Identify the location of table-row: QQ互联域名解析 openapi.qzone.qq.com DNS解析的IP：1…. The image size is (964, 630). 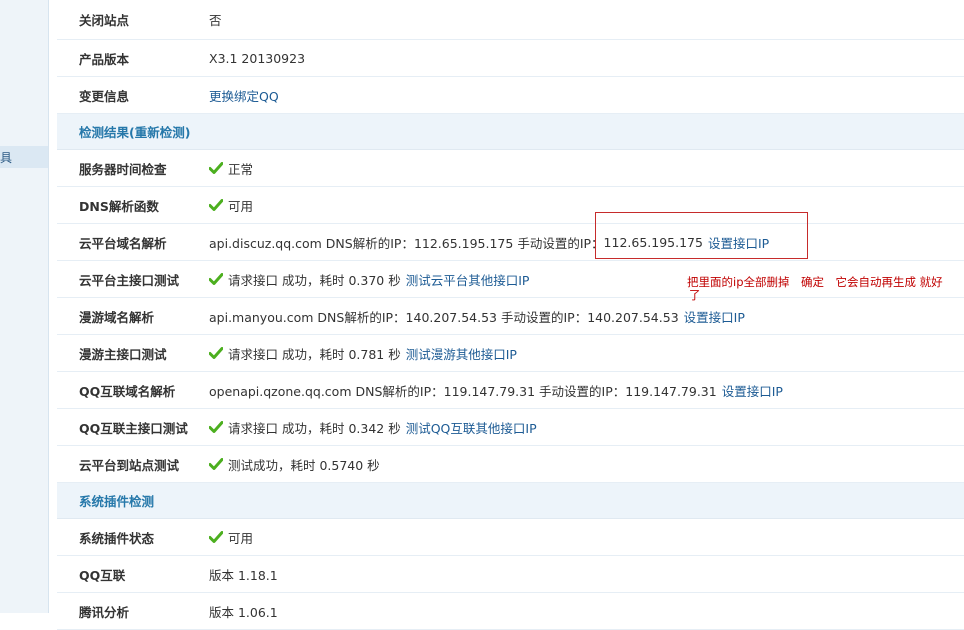
(510, 390).